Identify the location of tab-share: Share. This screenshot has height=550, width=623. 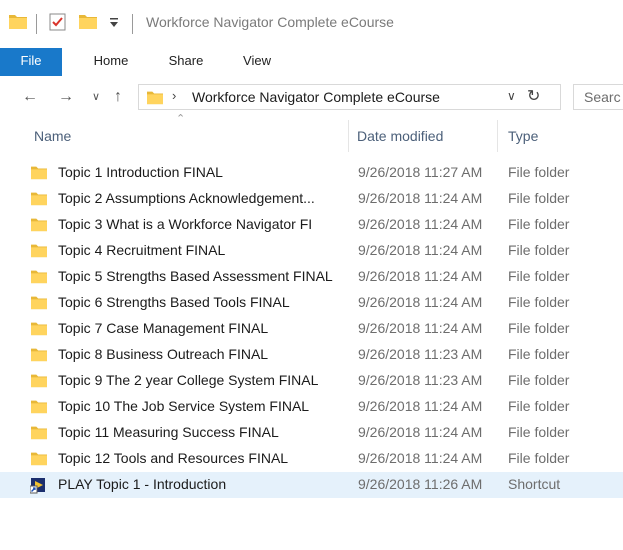
(186, 62).